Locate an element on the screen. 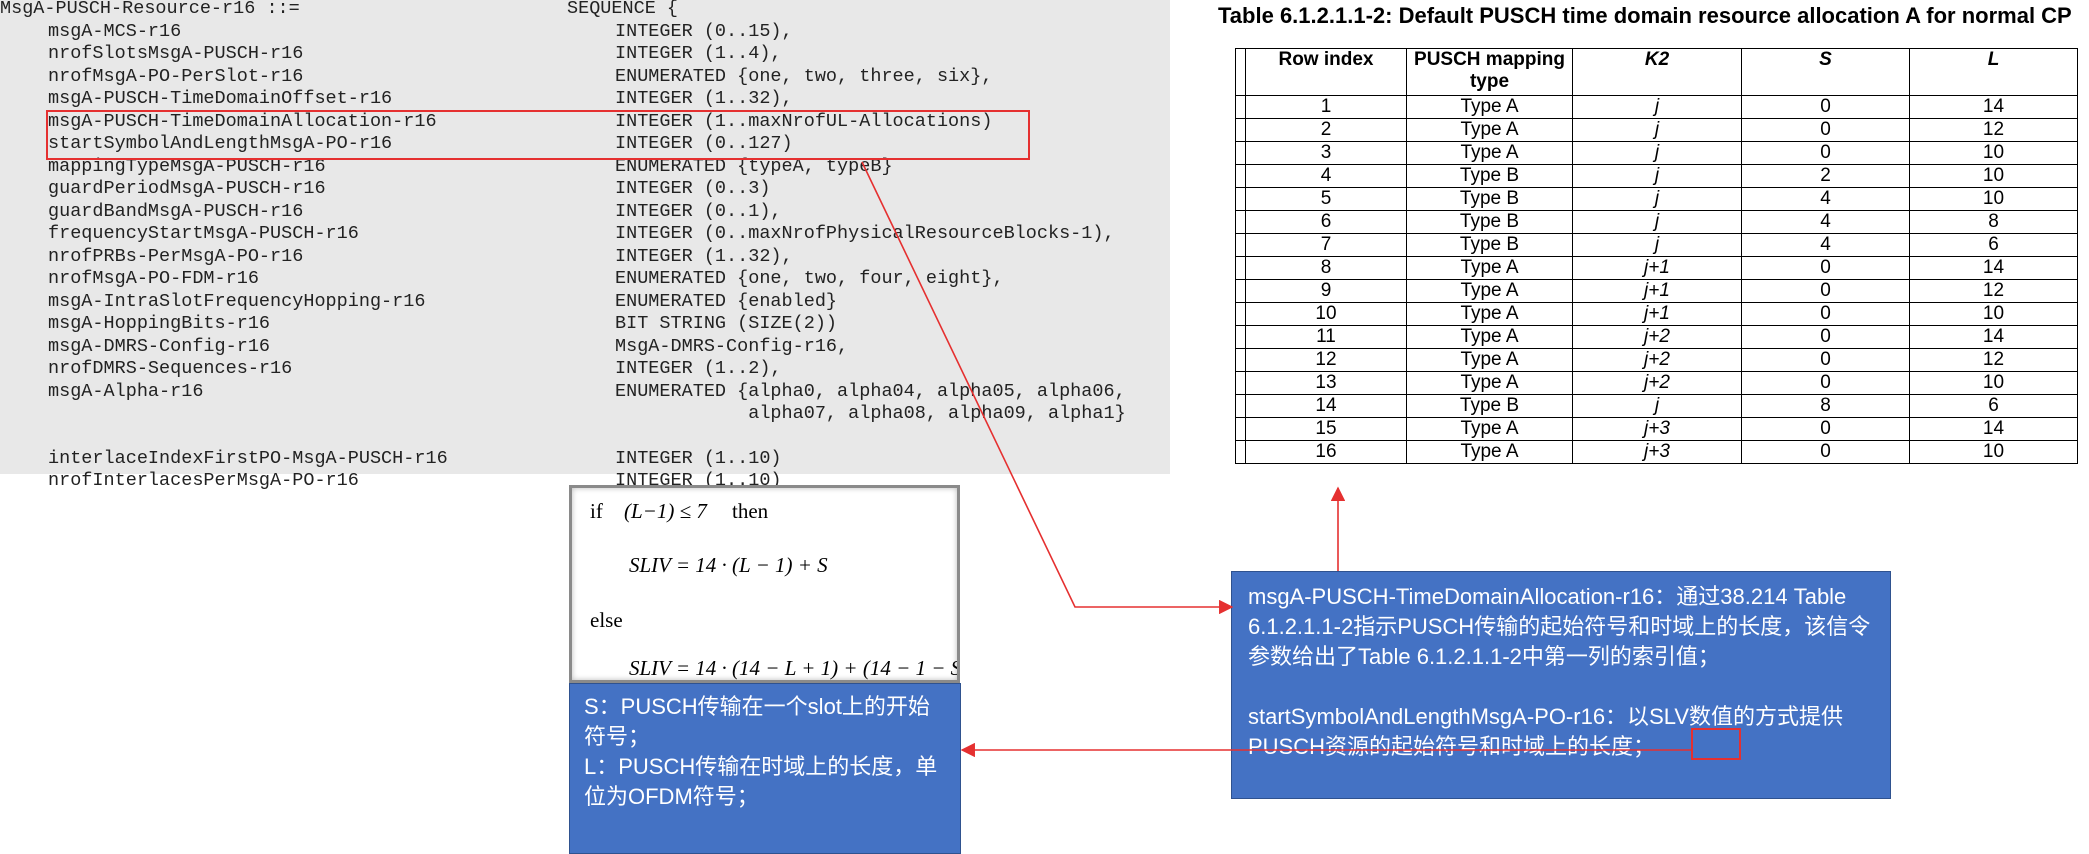 The image size is (2089, 854). arrow-asn-to-description is located at coordinates (1047, 388).